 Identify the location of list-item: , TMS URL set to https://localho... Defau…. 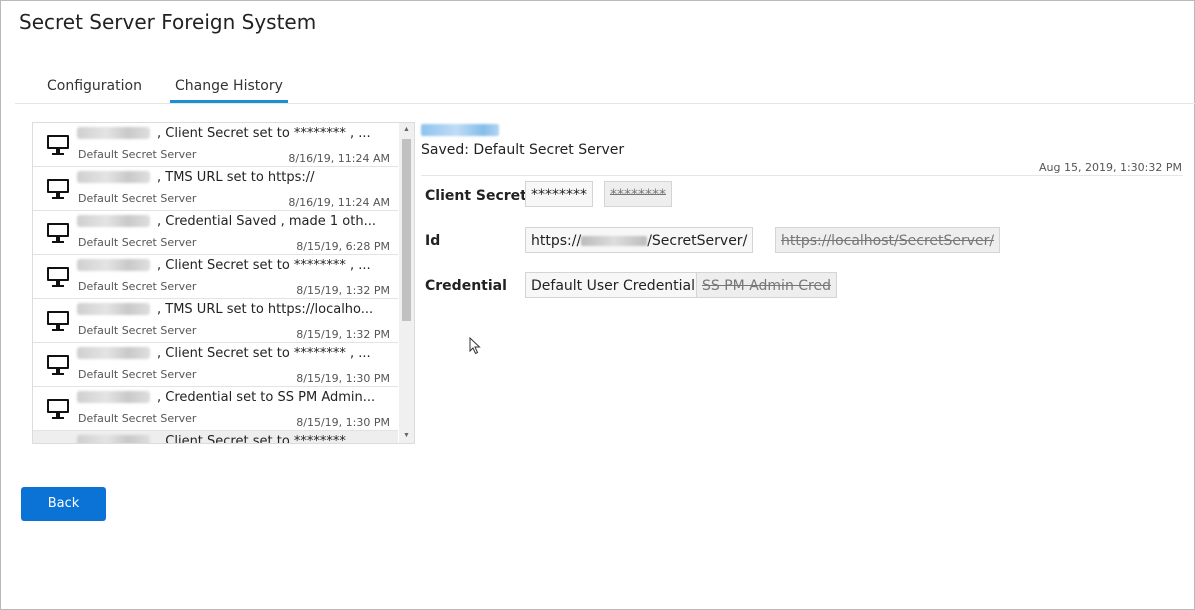
(215, 321).